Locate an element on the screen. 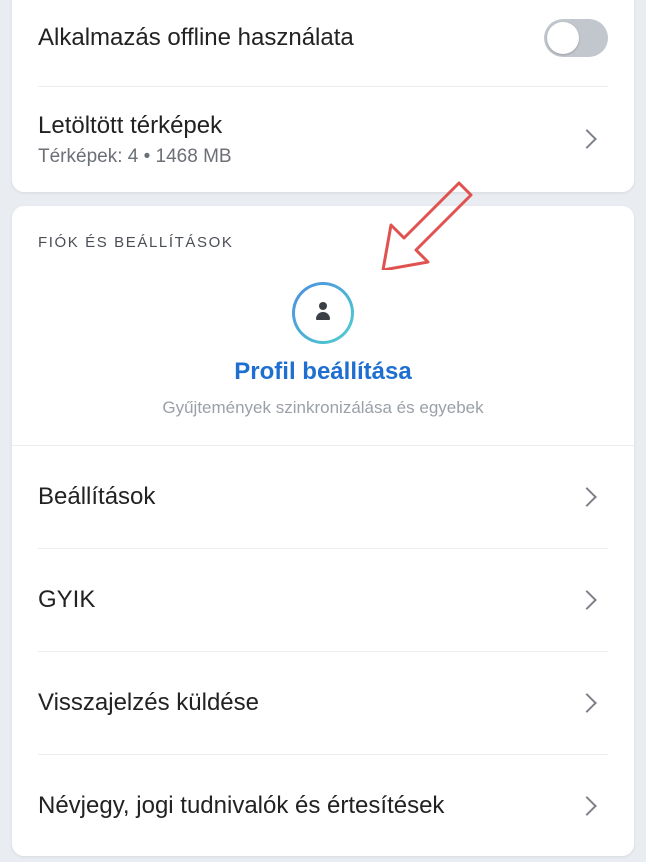  menu-item-label: Beállítások is located at coordinates (97, 496).